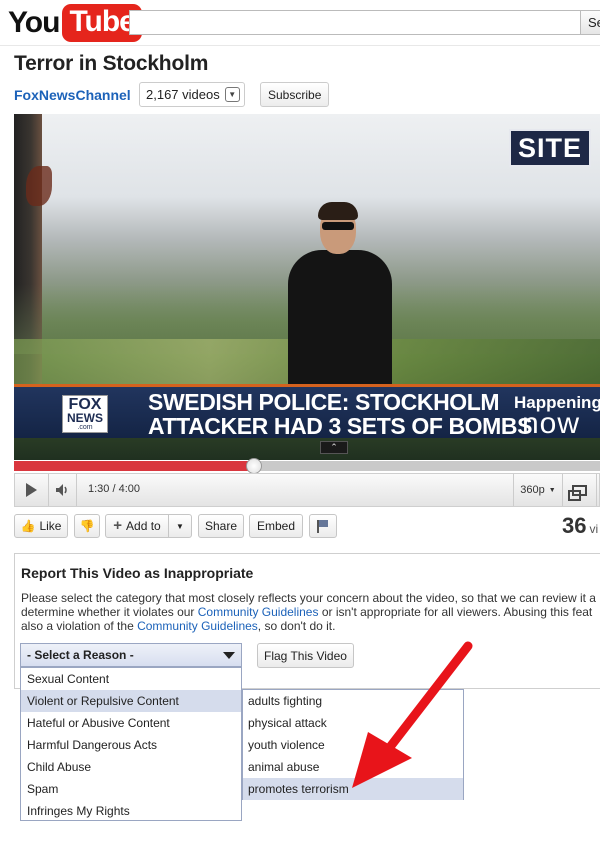 This screenshot has width=600, height=853. I want to click on videos-count-label: 2,167 videos, so click(183, 94).